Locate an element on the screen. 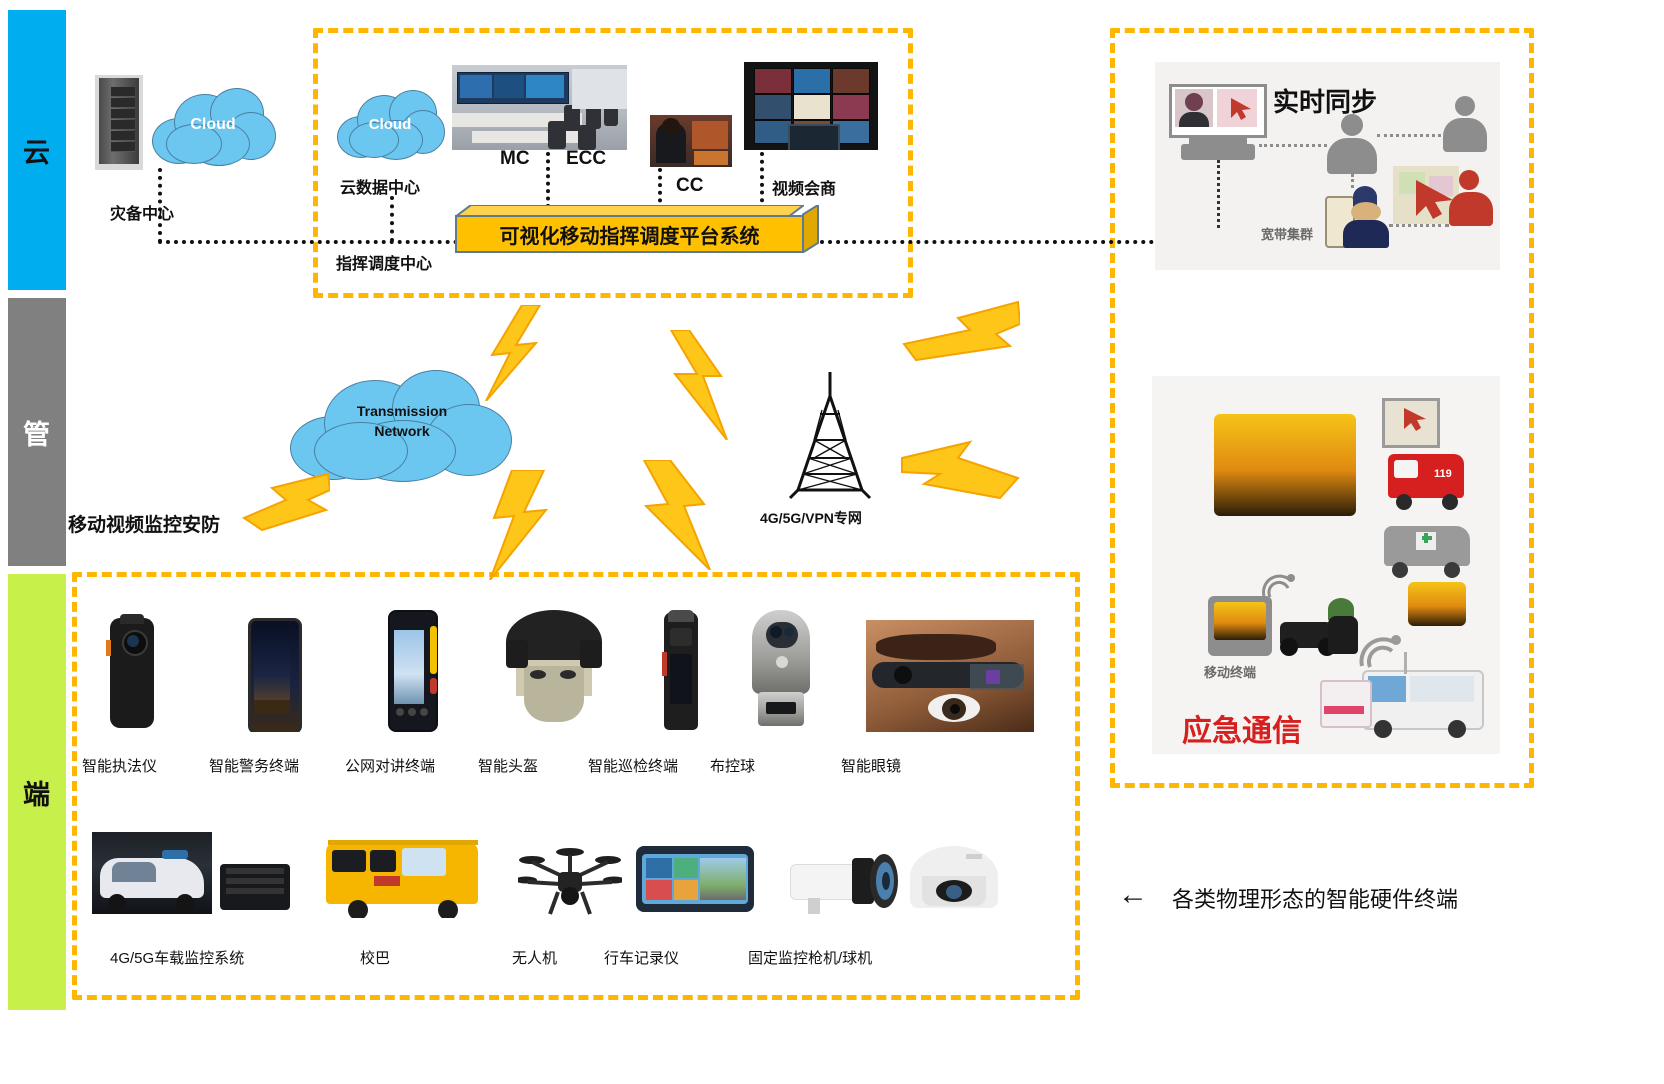 The height and width of the screenshot is (1084, 1664). disaster-center-label: 灾备中心 is located at coordinates (142, 214).